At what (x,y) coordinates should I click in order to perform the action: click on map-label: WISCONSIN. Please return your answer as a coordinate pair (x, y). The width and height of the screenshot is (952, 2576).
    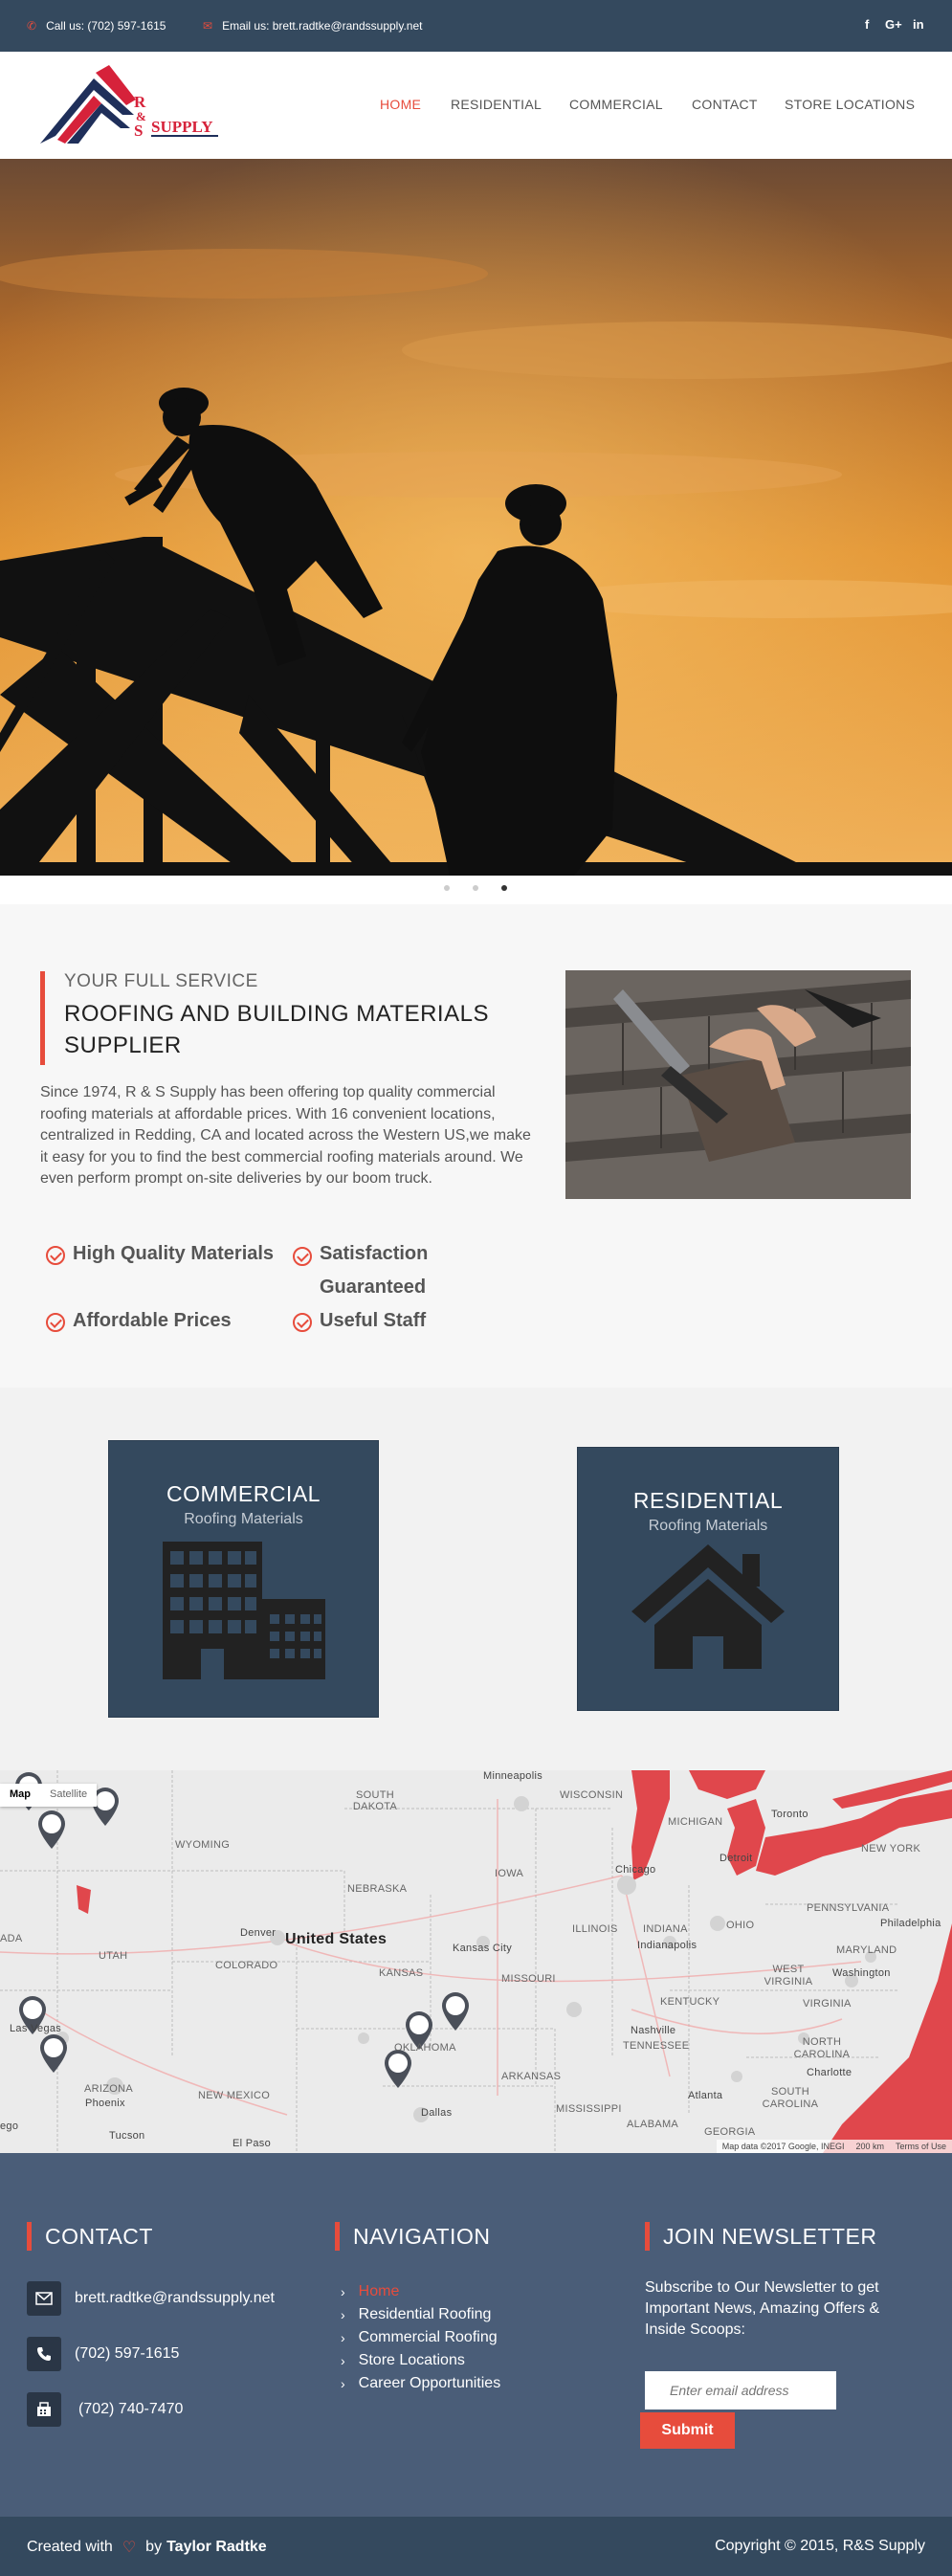
    Looking at the image, I should click on (592, 1795).